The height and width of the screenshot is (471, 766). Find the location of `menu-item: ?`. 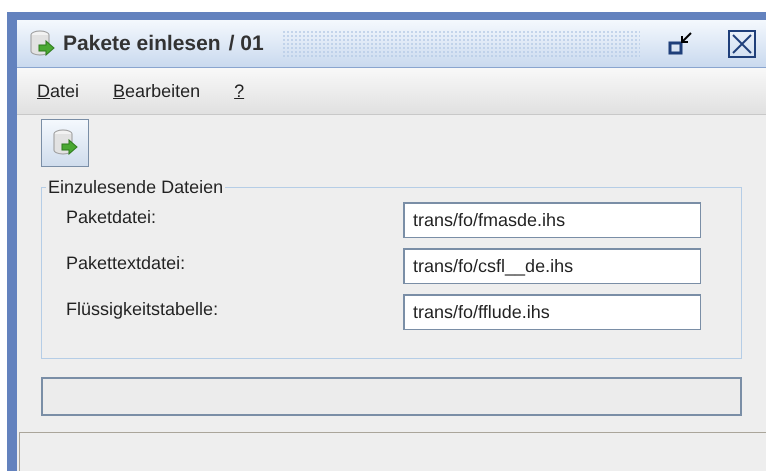

menu-item: ? is located at coordinates (239, 91).